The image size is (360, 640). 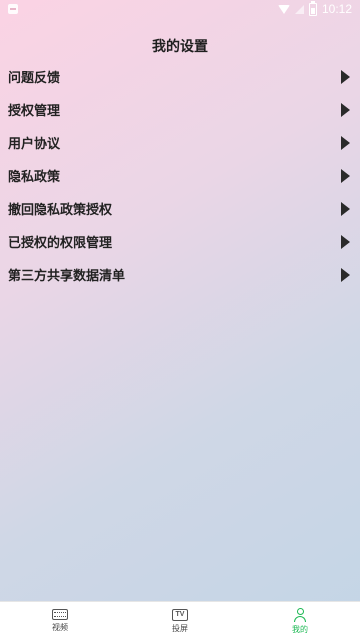 What do you see at coordinates (60, 627) in the screenshot?
I see `nav-tab-label: 视频` at bounding box center [60, 627].